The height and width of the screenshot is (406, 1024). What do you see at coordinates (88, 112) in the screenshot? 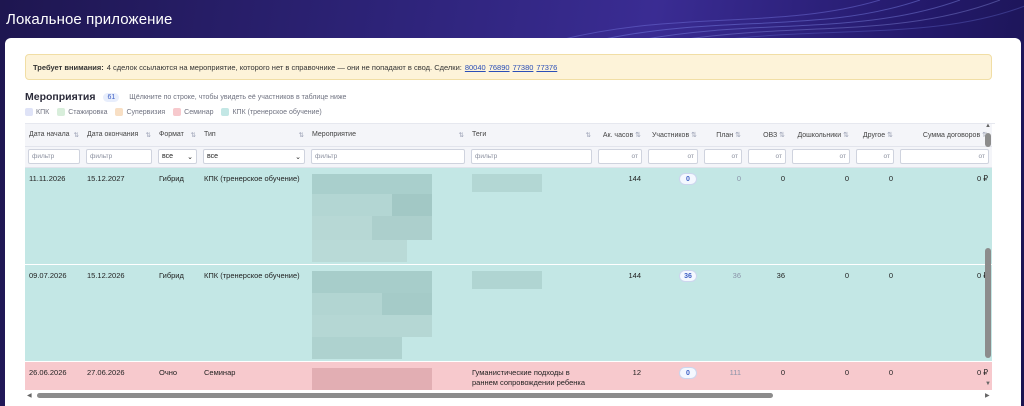
I see `legend-label: Стажировка` at bounding box center [88, 112].